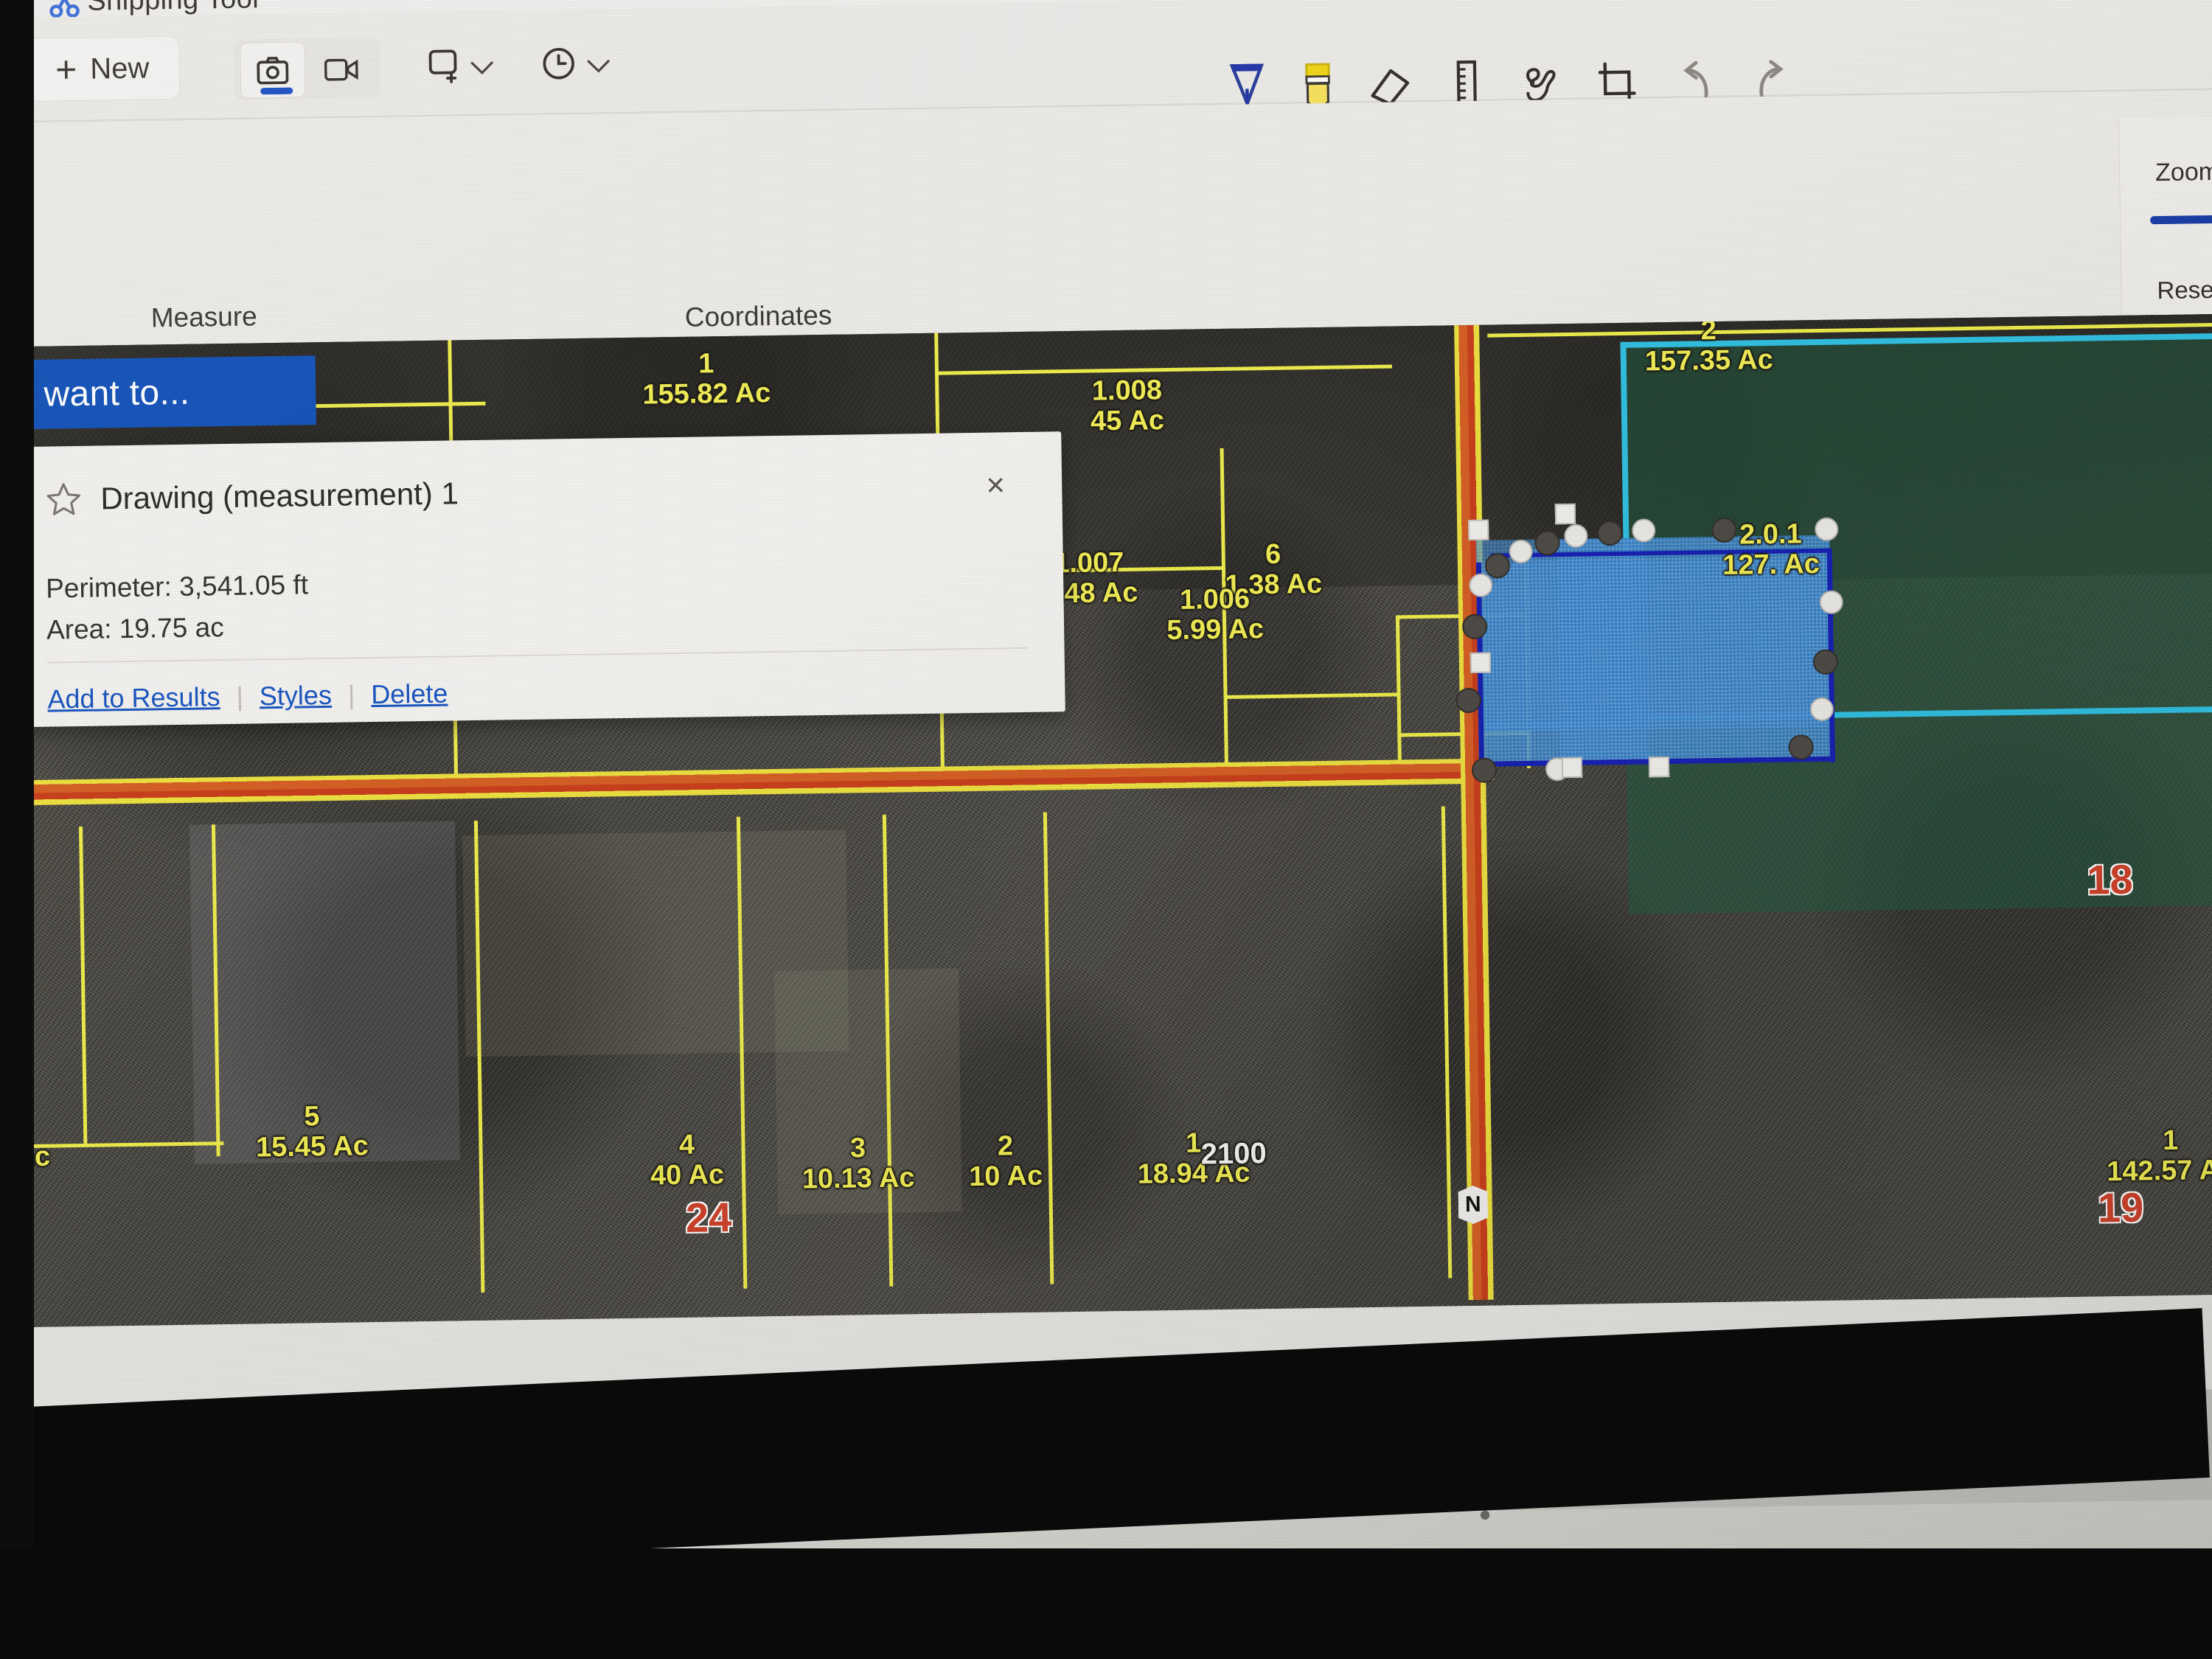  What do you see at coordinates (1215, 630) in the screenshot?
I see `parcel-acreage: 5.99 Ac` at bounding box center [1215, 630].